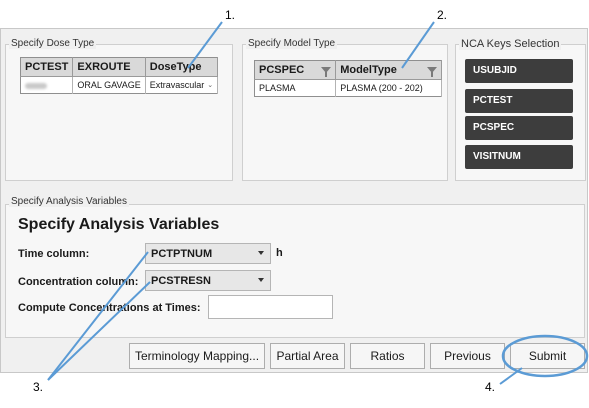  Describe the element at coordinates (282, 70) in the screenshot. I see `pcspec-header-label: PCSPEC` at that location.